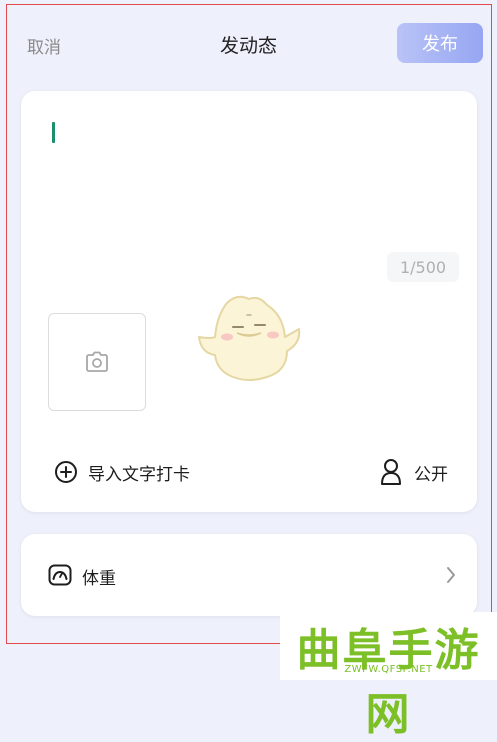 The width and height of the screenshot is (497, 742). Describe the element at coordinates (249, 338) in the screenshot. I see `mascot-illustration` at that location.